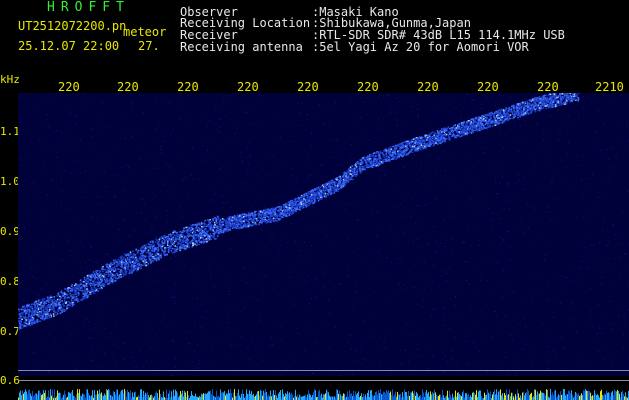  What do you see at coordinates (69, 46) in the screenshot?
I see `datetime-label: 25.12.07 22:00` at bounding box center [69, 46].